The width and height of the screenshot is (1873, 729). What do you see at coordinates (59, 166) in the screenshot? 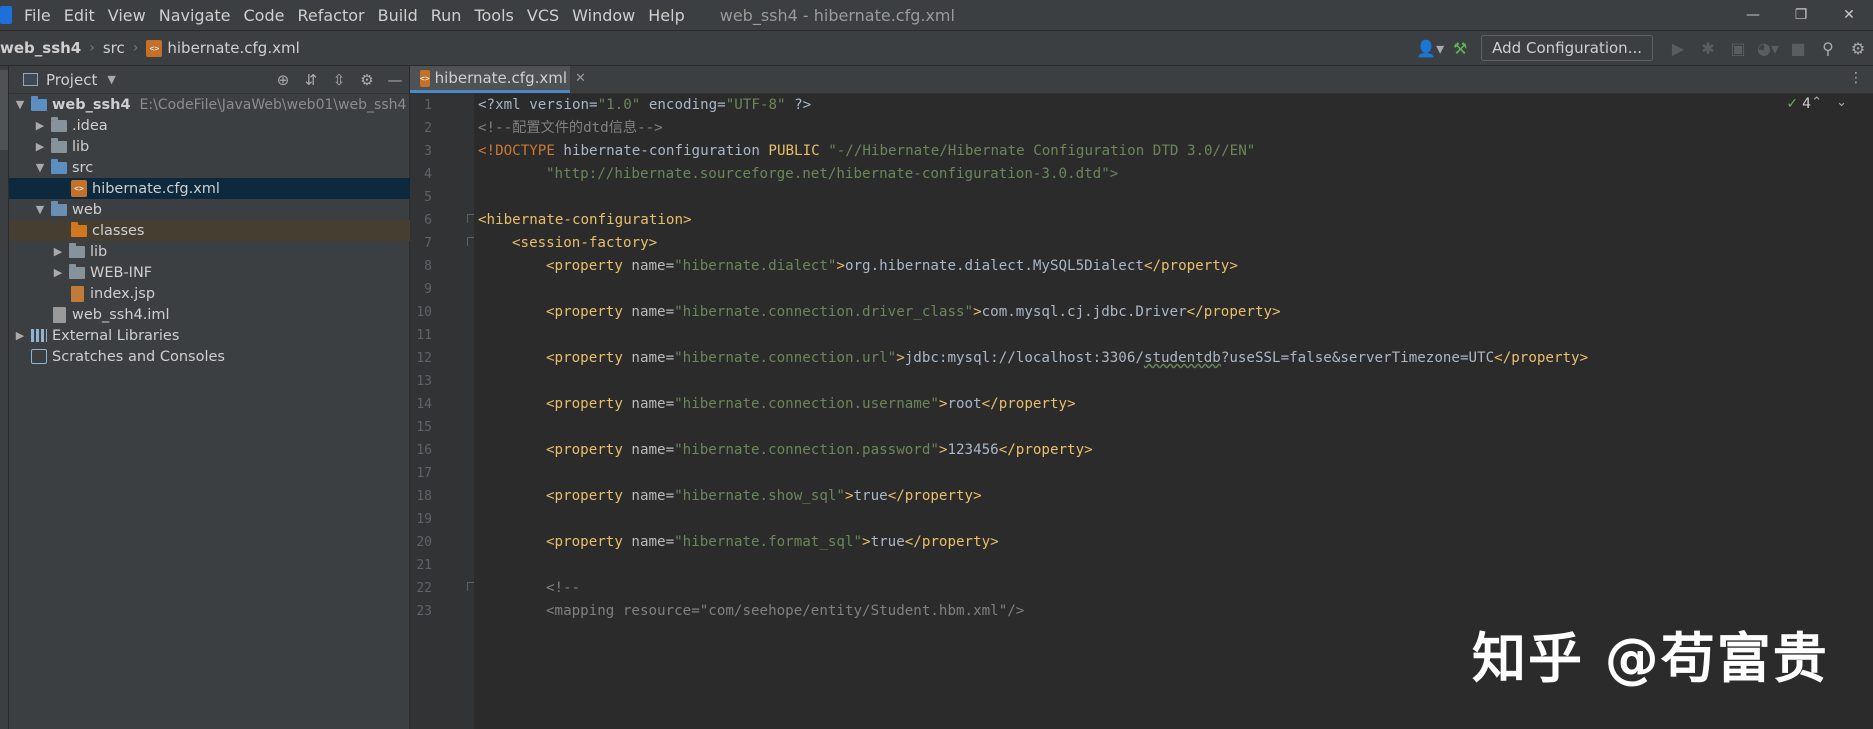
I see `source-folder-icon` at bounding box center [59, 166].